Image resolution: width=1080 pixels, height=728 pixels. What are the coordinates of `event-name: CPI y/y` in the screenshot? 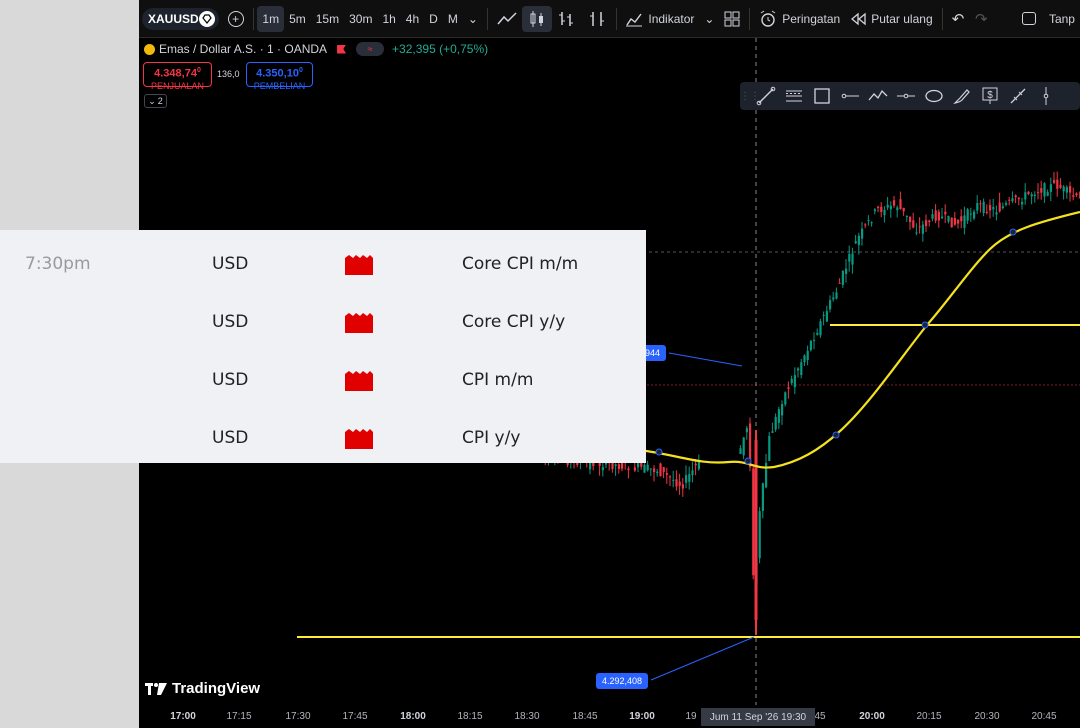 It's located at (491, 438).